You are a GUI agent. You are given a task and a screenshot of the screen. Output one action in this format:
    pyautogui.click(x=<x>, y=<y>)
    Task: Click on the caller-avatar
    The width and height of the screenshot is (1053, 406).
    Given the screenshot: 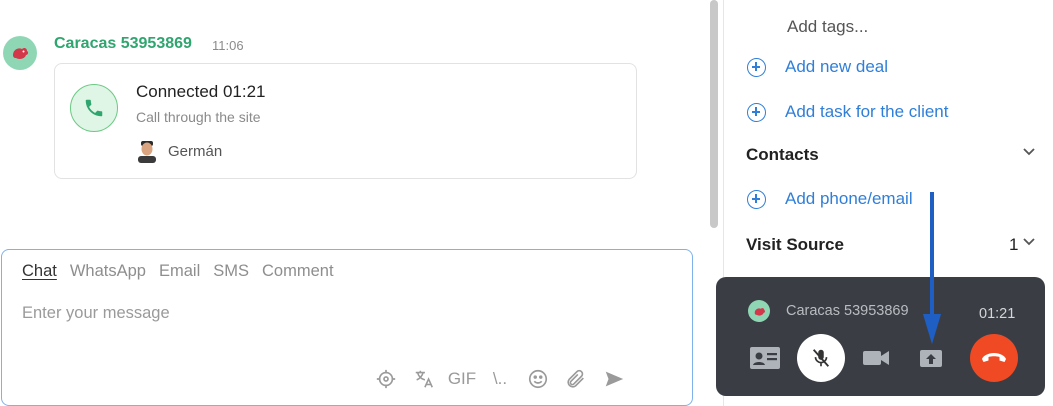 What is the action you would take?
    pyautogui.click(x=759, y=311)
    